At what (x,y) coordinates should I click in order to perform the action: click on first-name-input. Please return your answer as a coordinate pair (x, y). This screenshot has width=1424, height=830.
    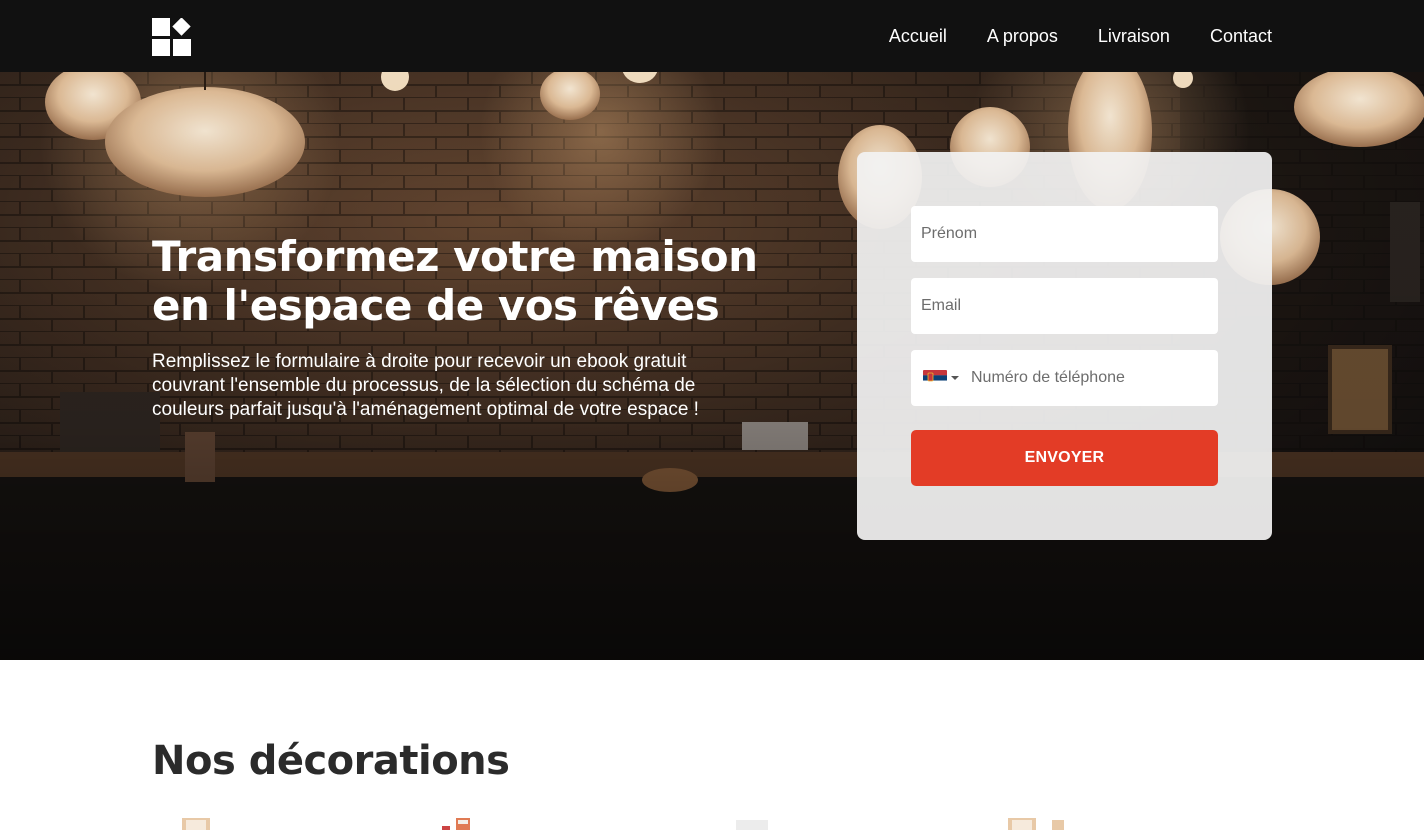
    Looking at the image, I should click on (1064, 234).